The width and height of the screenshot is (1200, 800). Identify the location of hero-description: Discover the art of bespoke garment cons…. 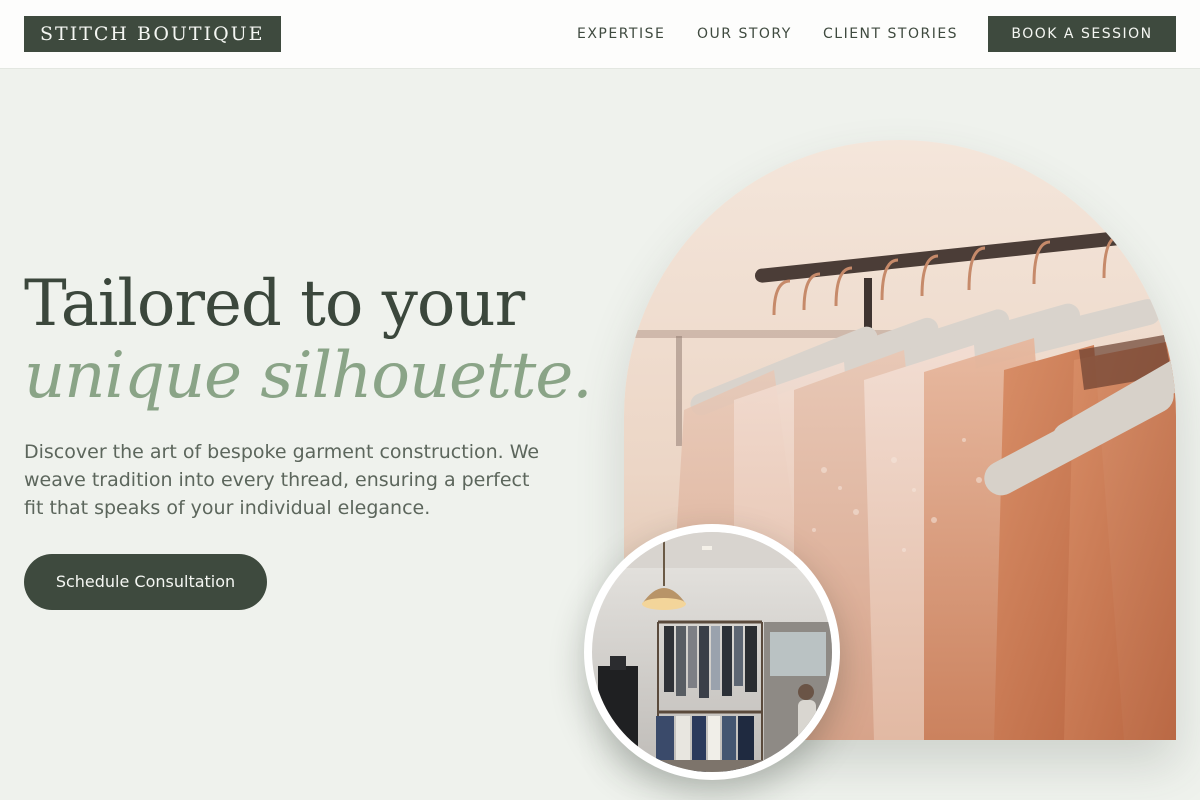
(282, 480).